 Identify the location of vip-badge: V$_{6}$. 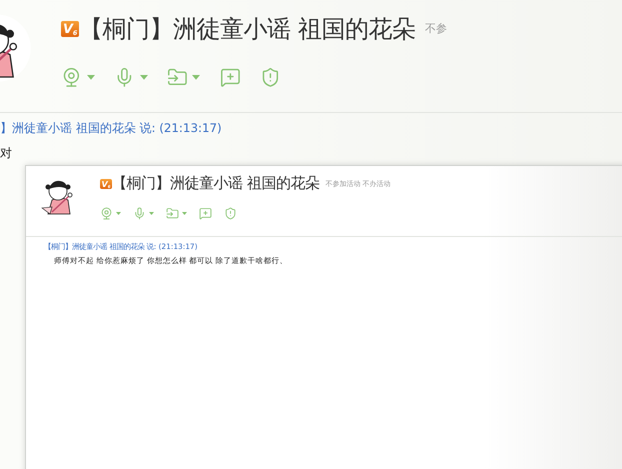
(70, 28).